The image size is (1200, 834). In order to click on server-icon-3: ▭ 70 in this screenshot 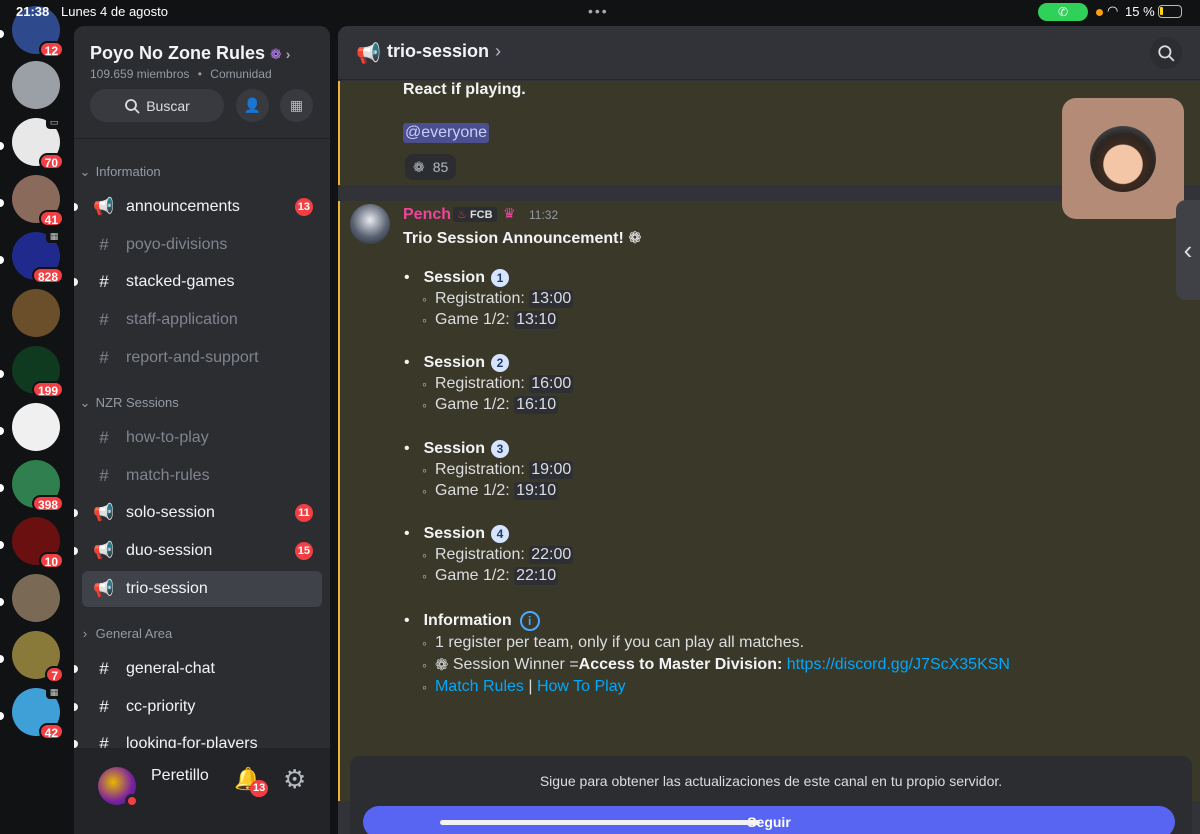, I will do `click(38, 142)`.